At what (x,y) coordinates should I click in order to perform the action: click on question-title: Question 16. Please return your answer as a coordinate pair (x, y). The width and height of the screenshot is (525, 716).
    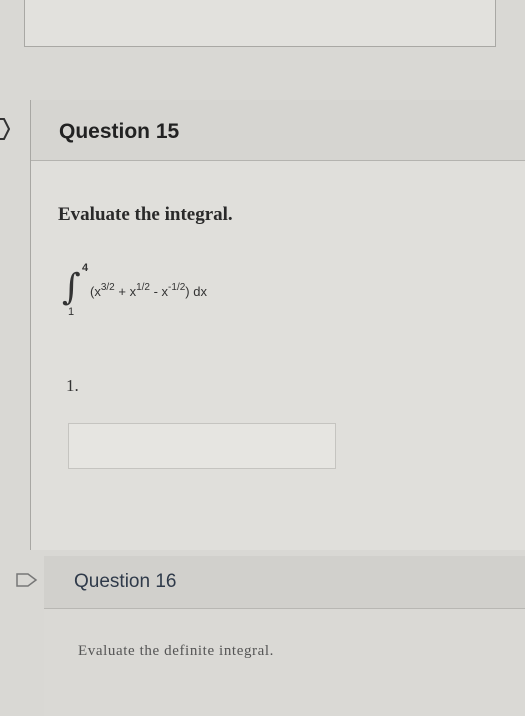
    Looking at the image, I should click on (125, 581).